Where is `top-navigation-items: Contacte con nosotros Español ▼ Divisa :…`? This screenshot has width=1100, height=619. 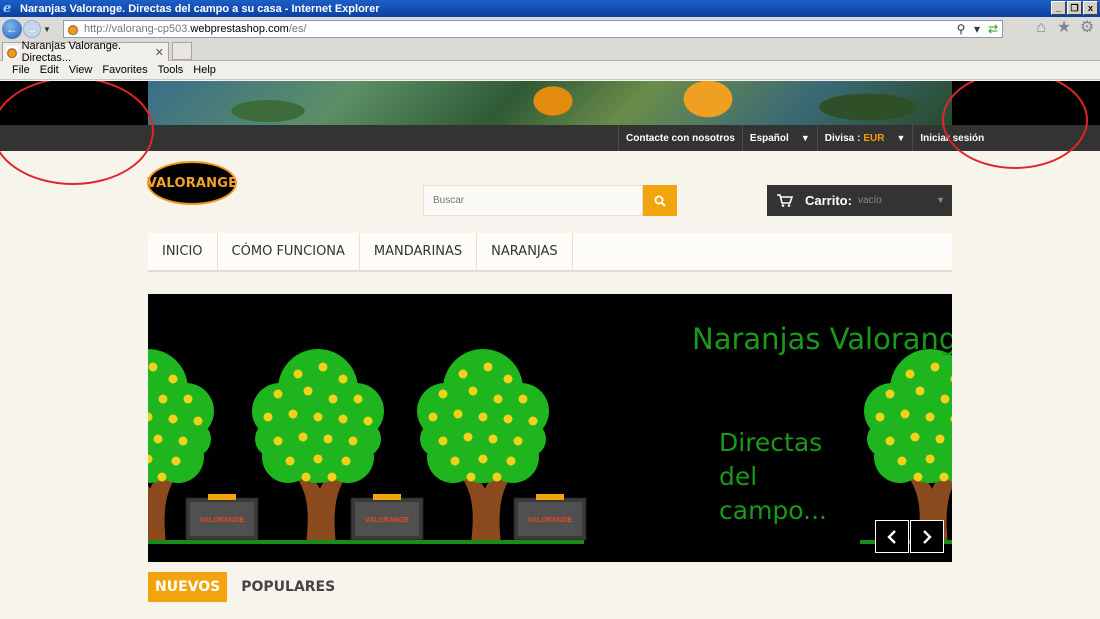 top-navigation-items: Contacte con nosotros Español ▼ Divisa :… is located at coordinates (804, 138).